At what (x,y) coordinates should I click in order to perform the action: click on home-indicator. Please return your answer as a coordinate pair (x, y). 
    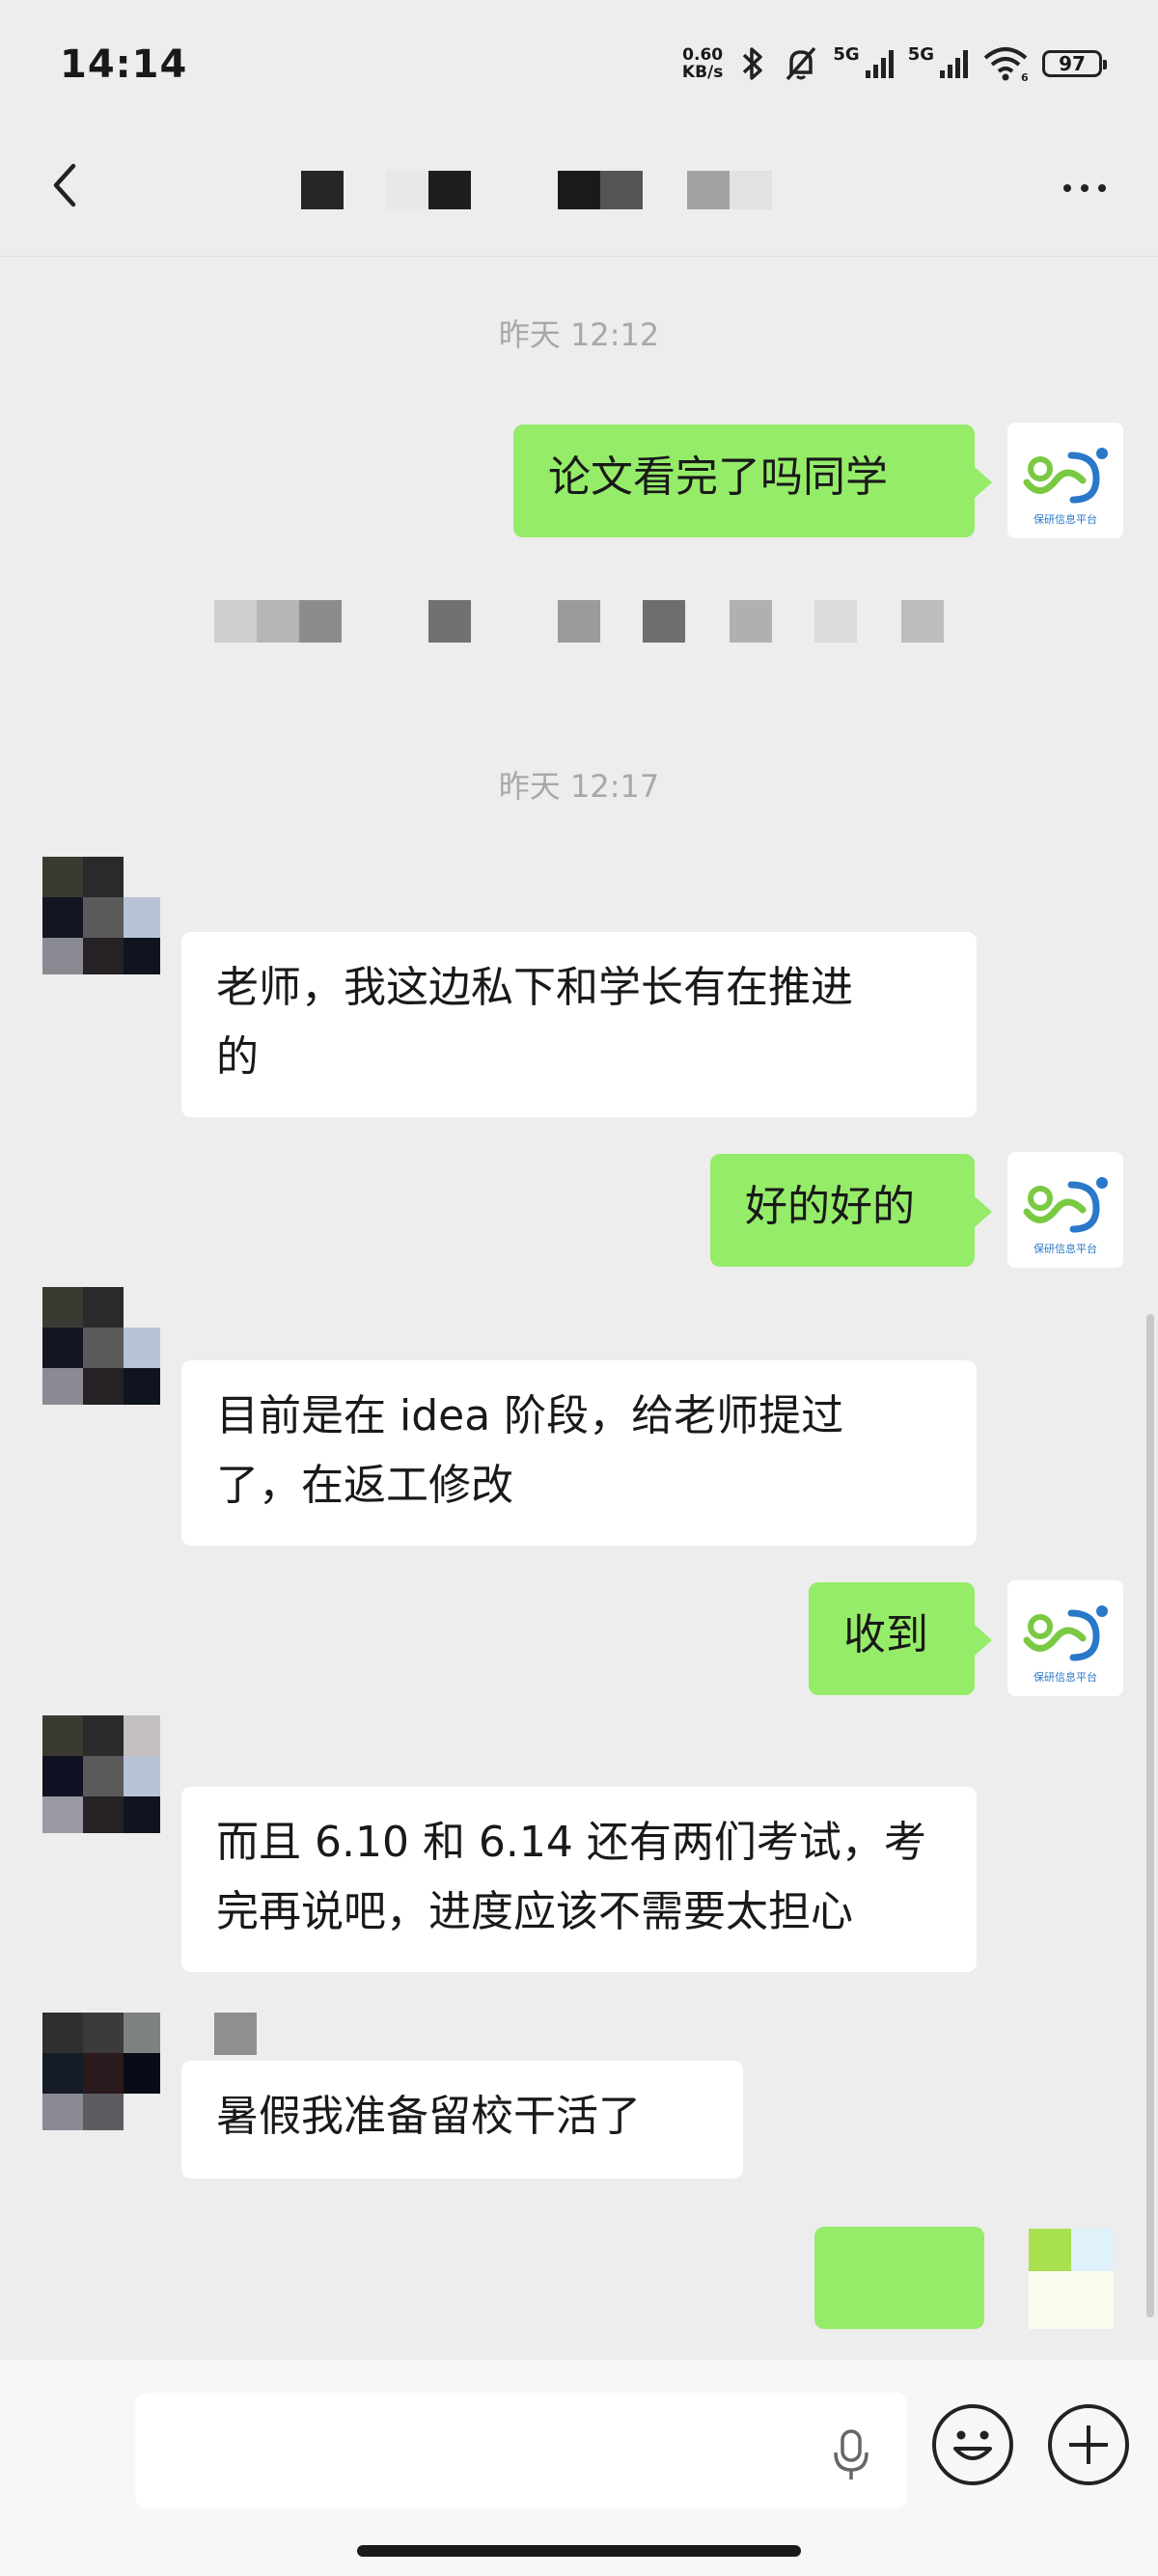
    Looking at the image, I should click on (579, 2551).